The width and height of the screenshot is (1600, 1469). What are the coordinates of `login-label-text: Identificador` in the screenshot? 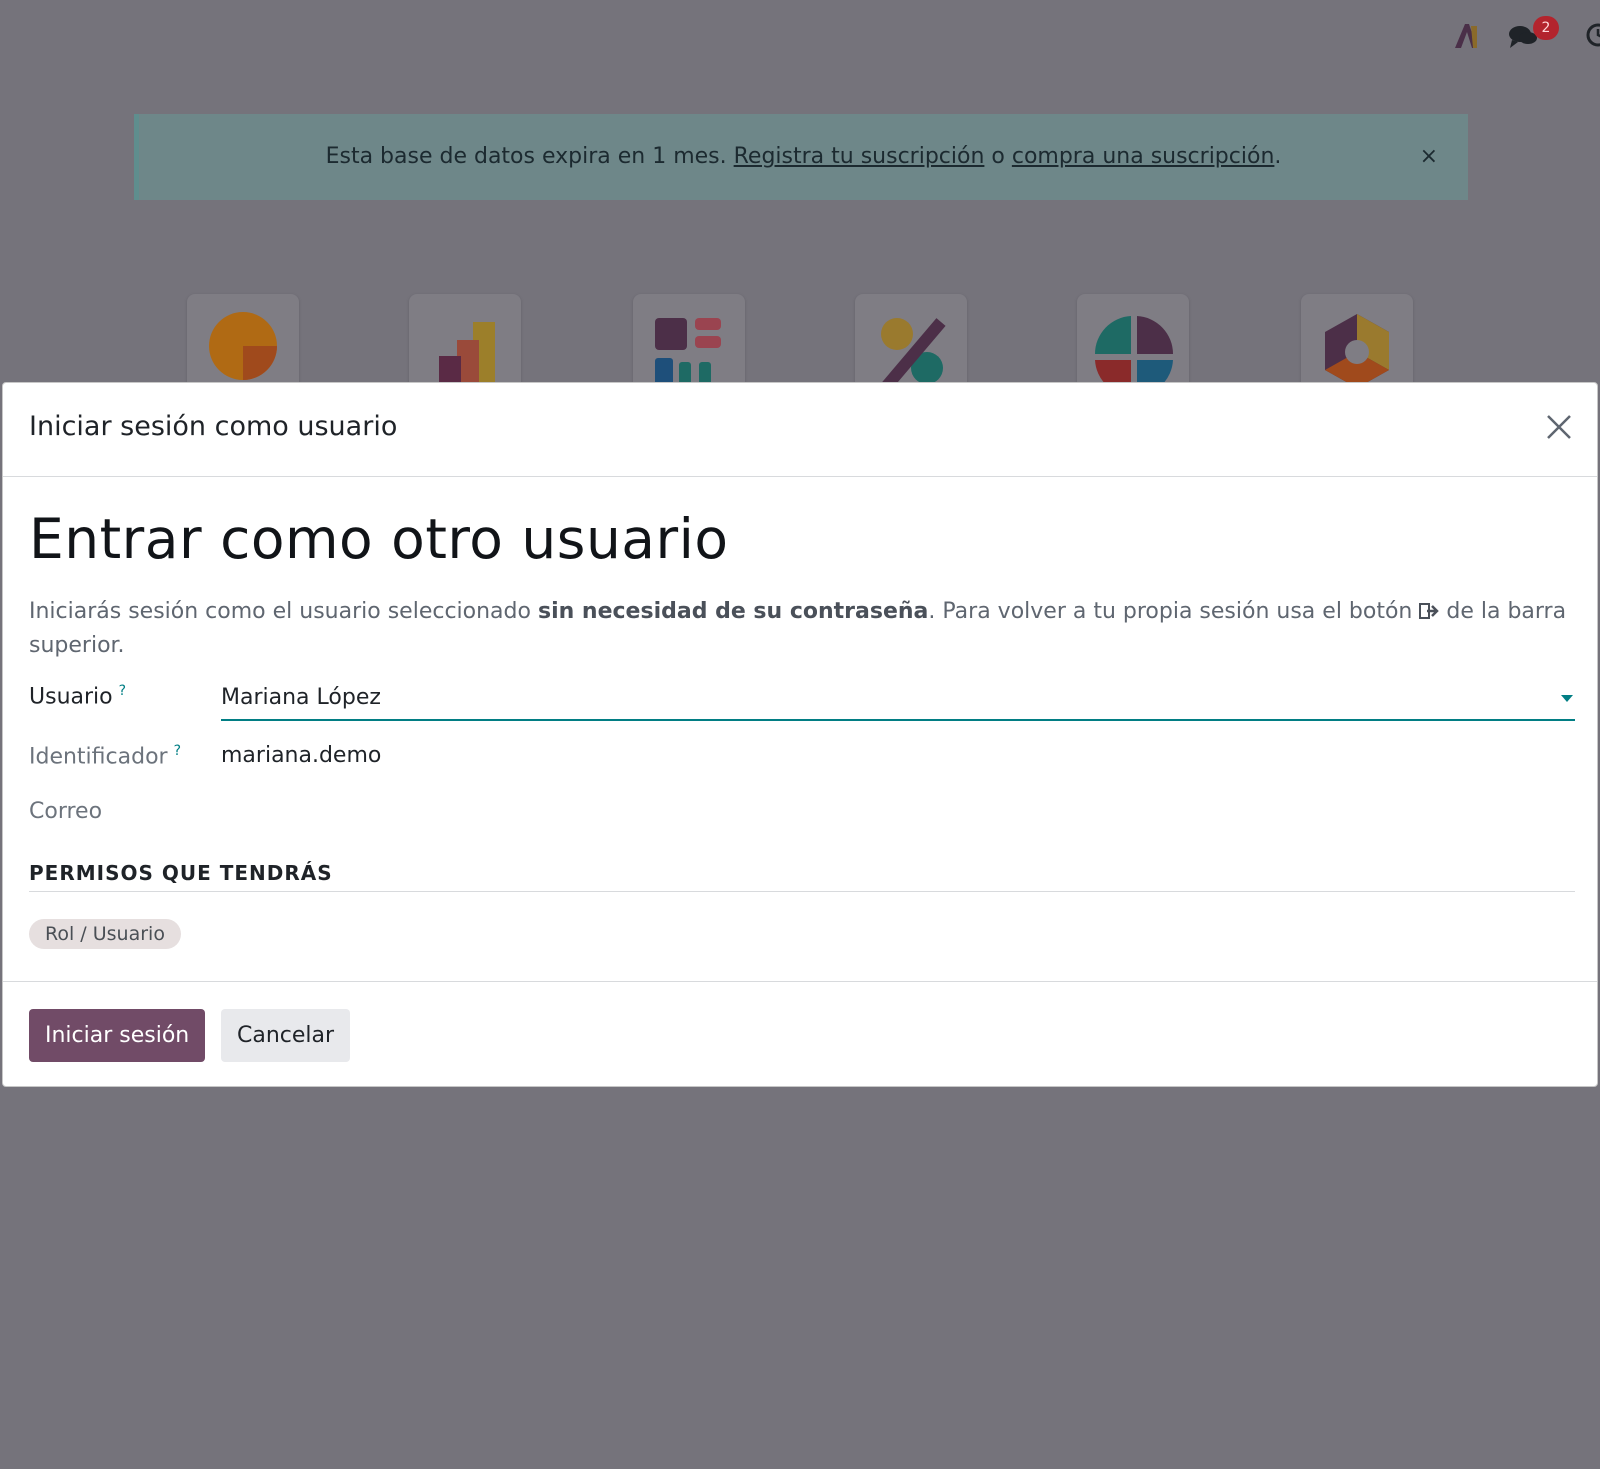 It's located at (98, 757).